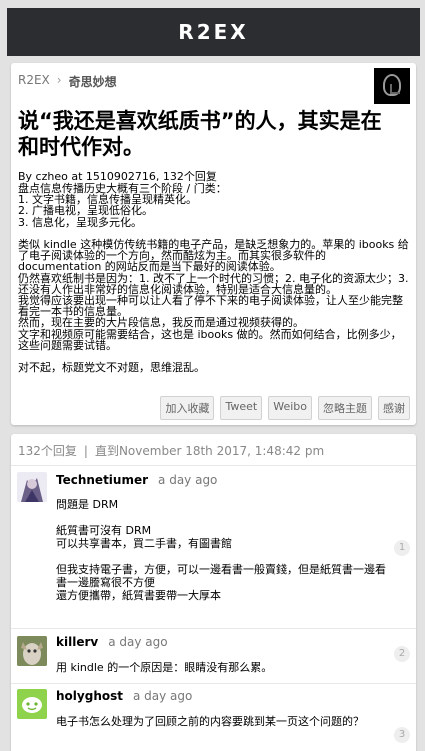 This screenshot has width=425, height=751. I want to click on top-navbar: R2EX, so click(213, 32).